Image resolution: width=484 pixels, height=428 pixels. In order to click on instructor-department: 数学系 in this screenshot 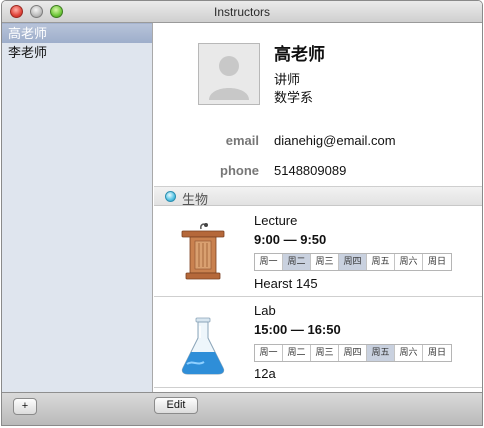, I will do `click(294, 97)`.